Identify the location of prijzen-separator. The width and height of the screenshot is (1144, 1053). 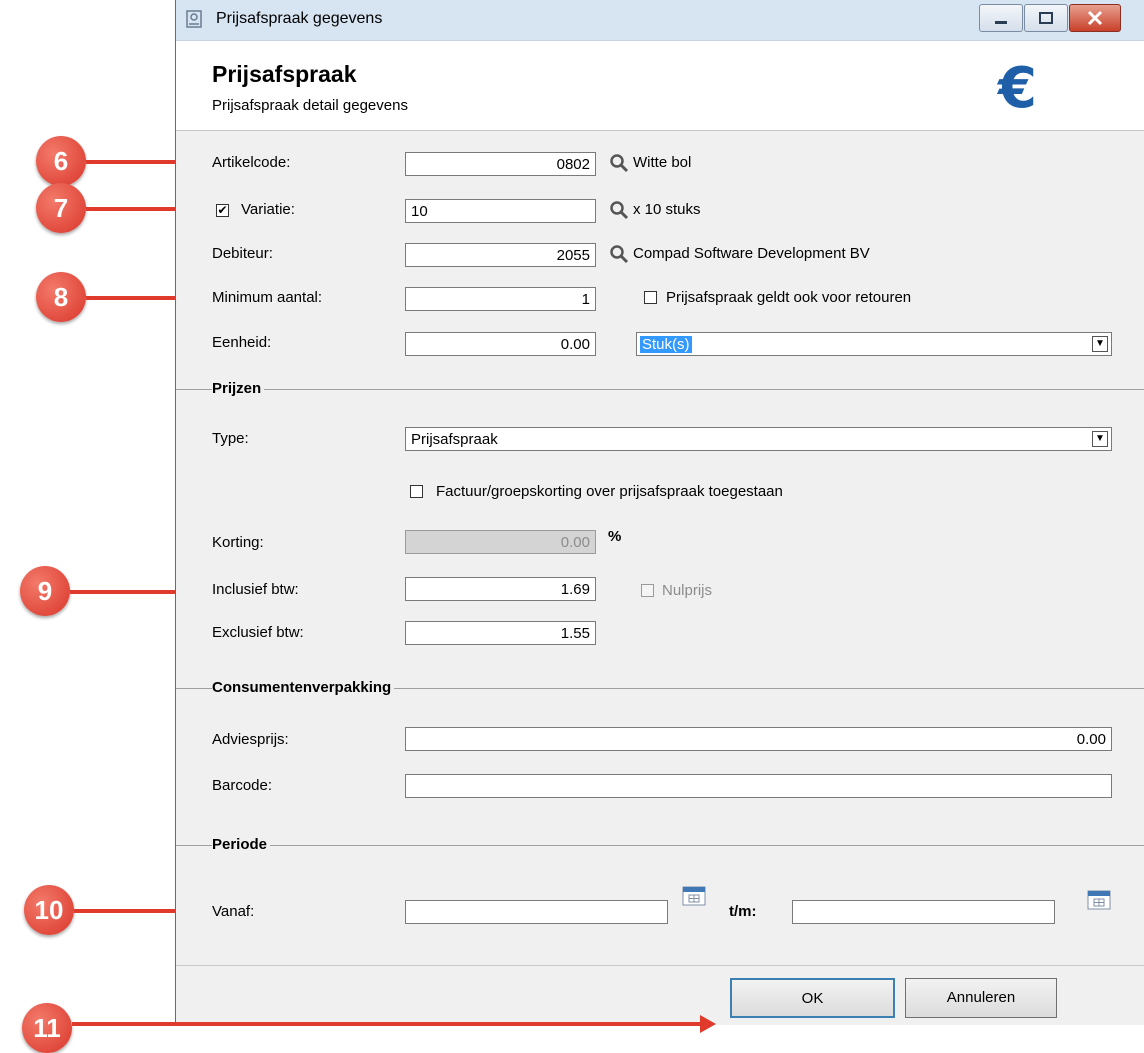
(660, 389).